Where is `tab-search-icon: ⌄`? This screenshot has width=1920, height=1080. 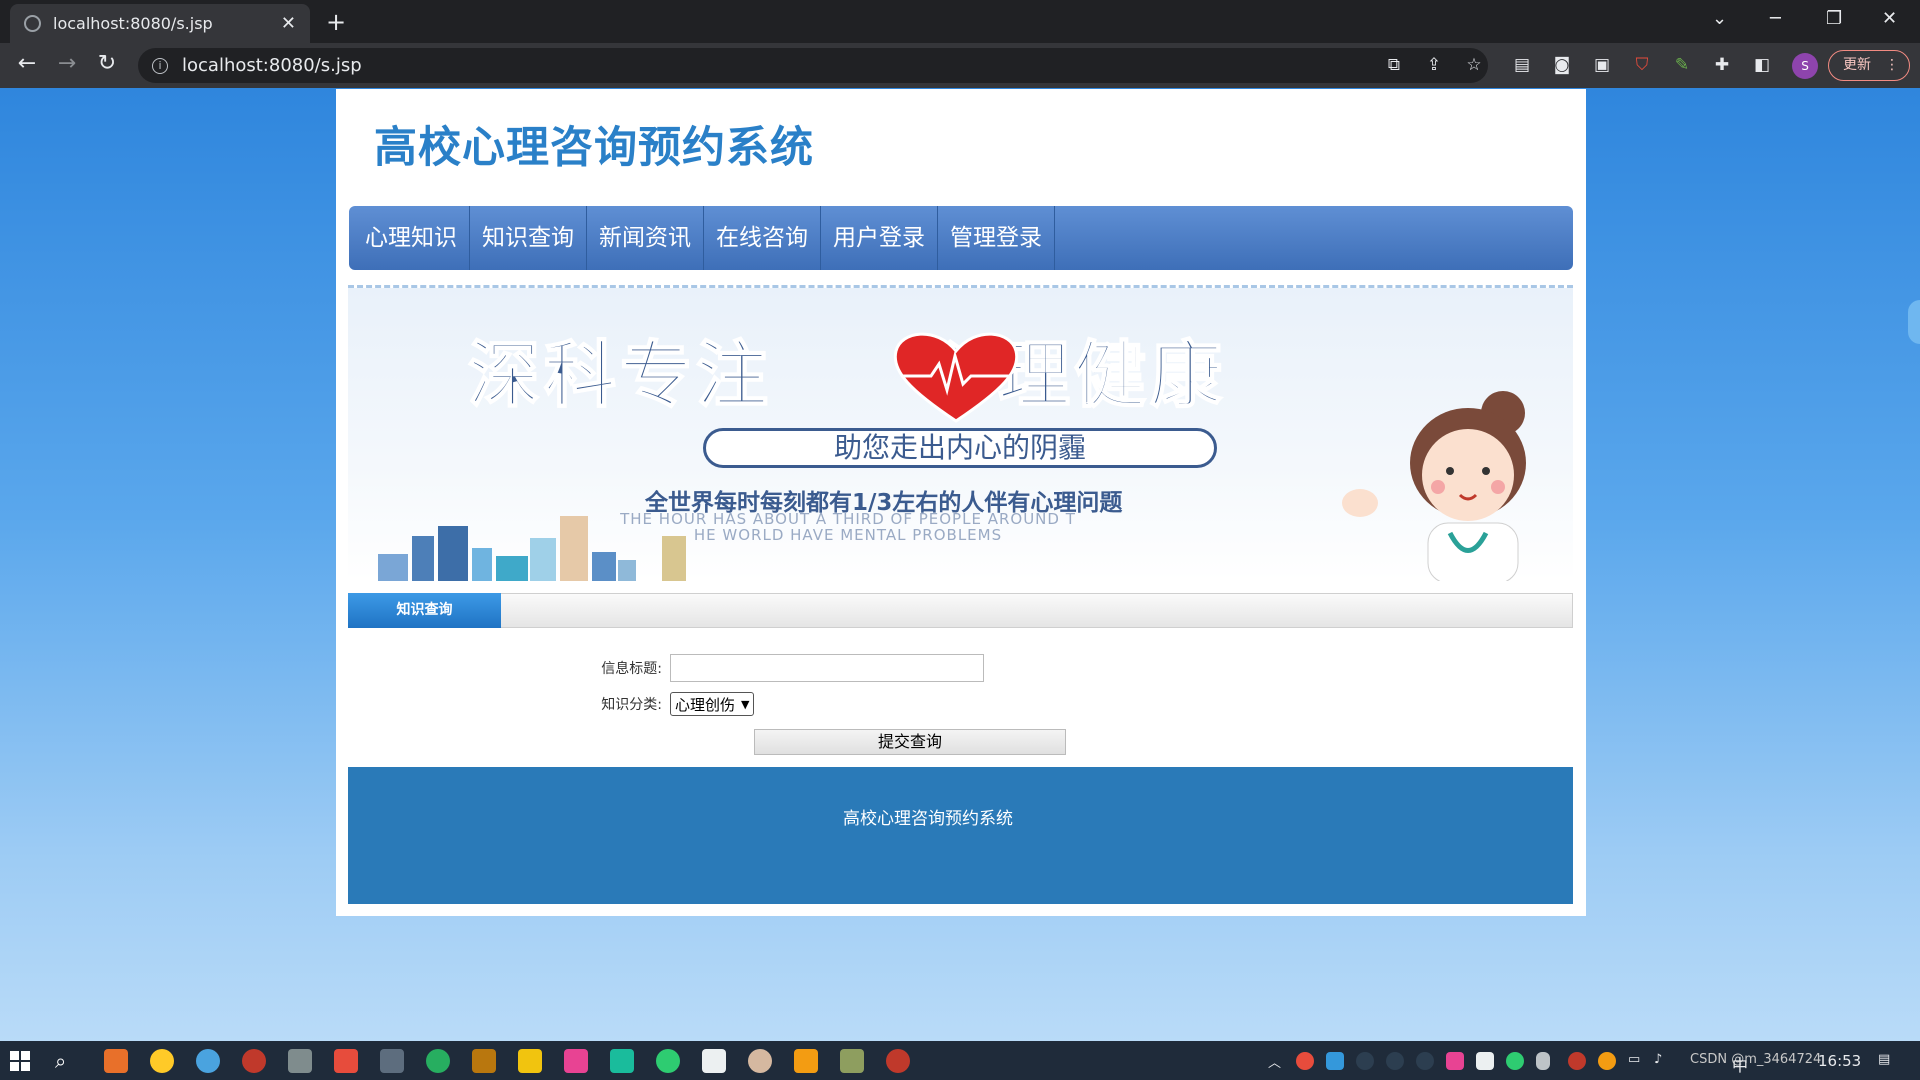 tab-search-icon: ⌄ is located at coordinates (1719, 18).